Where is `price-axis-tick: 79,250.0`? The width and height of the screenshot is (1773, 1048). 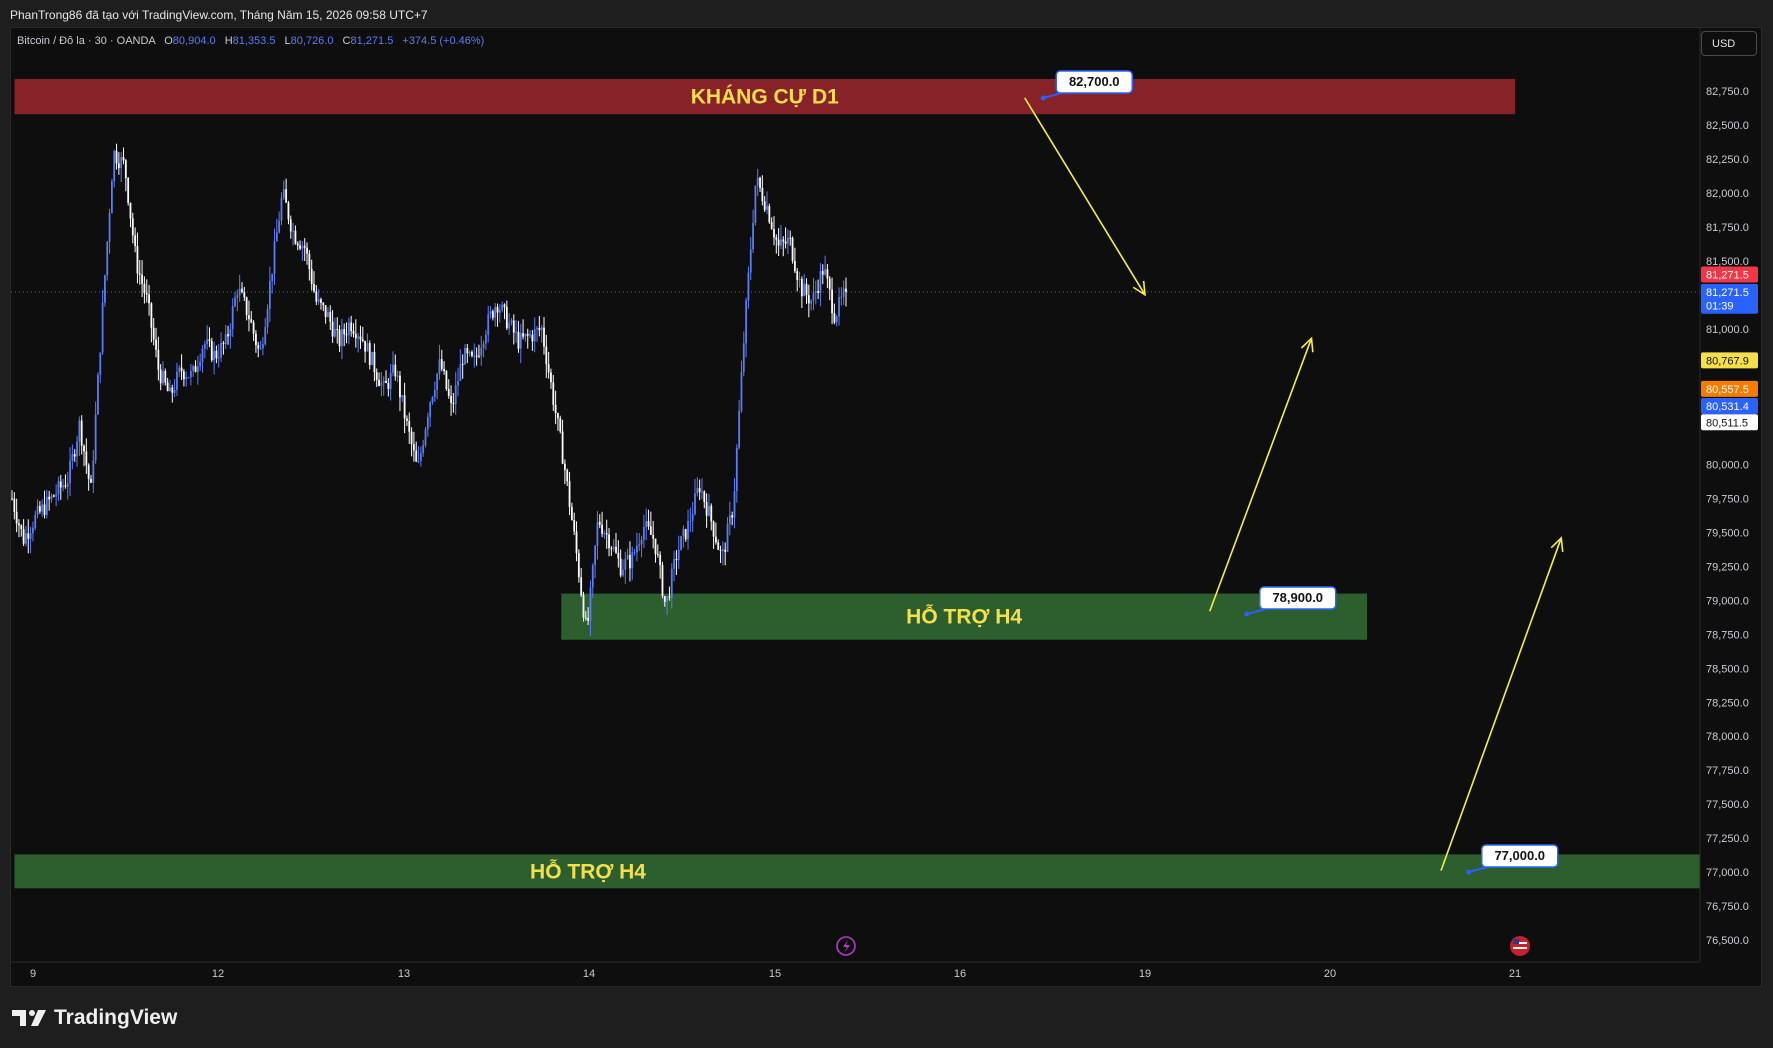 price-axis-tick: 79,250.0 is located at coordinates (1727, 567).